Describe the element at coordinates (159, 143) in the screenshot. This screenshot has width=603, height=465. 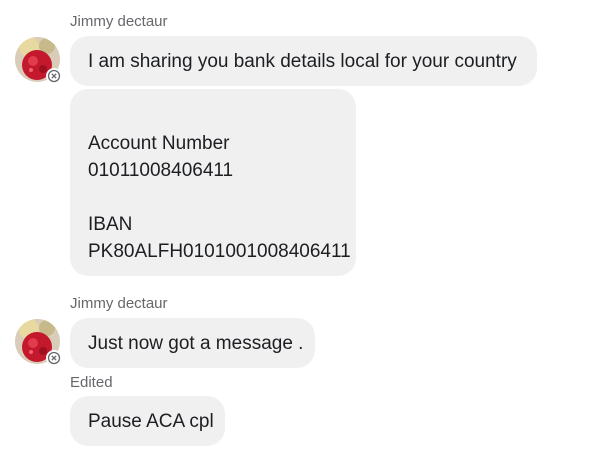
I see `message-line: Account Number` at that location.